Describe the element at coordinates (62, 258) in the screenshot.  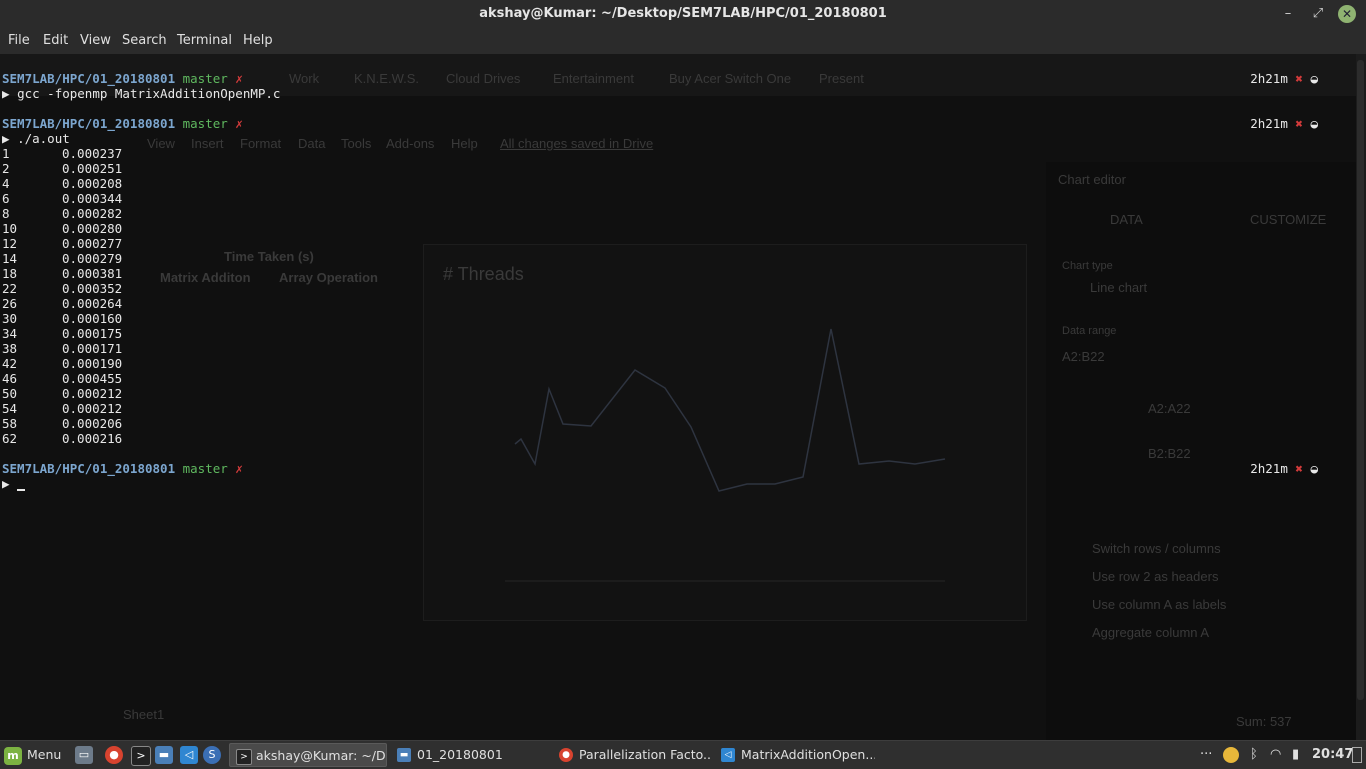
I see `output-row: 14 0.000279` at that location.